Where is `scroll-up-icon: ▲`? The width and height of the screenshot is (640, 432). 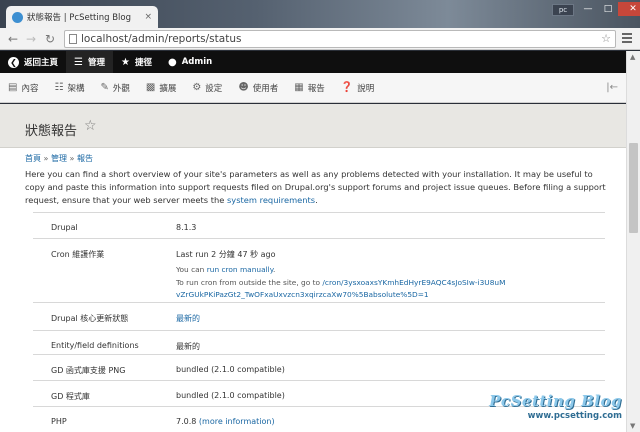 scroll-up-icon: ▲ is located at coordinates (632, 57).